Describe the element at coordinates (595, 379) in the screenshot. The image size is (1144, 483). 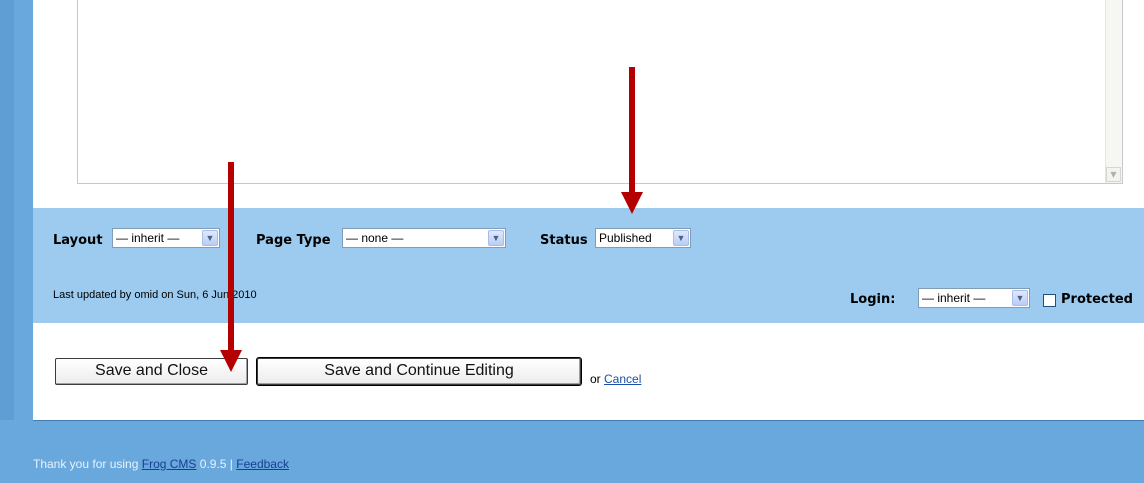
I see `or-text: or` at that location.